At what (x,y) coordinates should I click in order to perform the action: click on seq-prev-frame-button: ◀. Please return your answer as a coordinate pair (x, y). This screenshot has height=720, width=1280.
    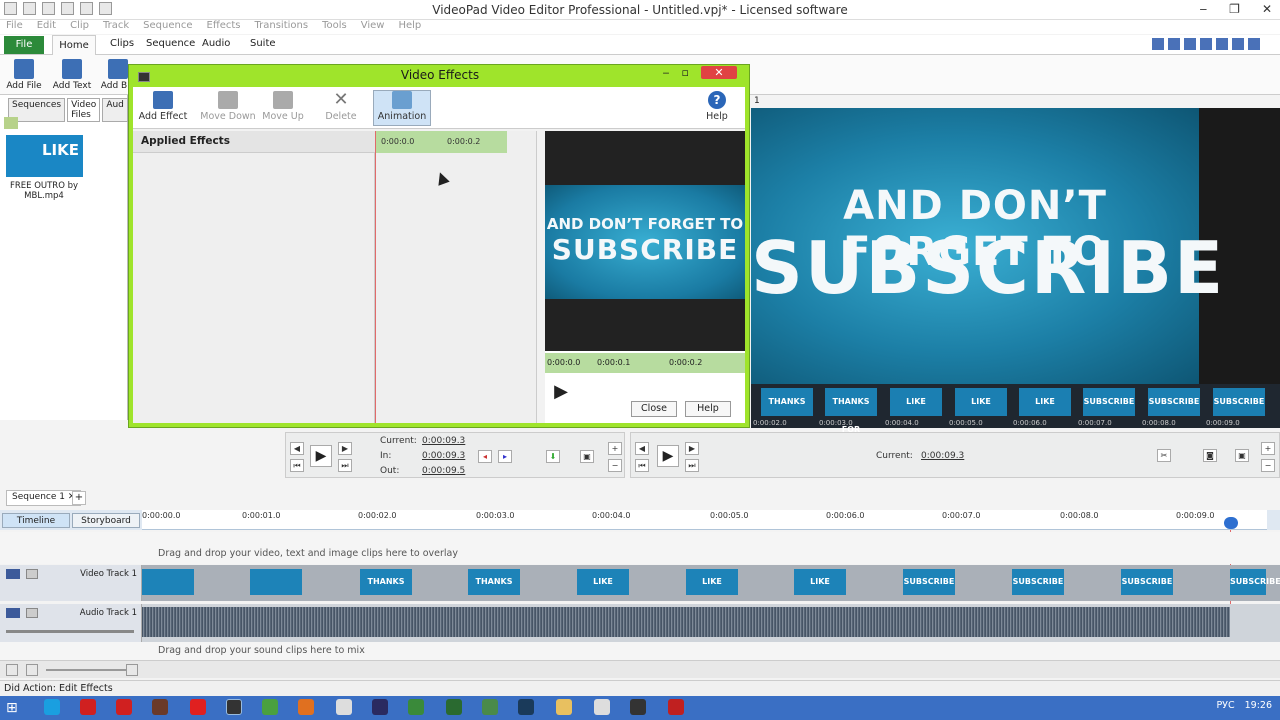
    Looking at the image, I should click on (642, 448).